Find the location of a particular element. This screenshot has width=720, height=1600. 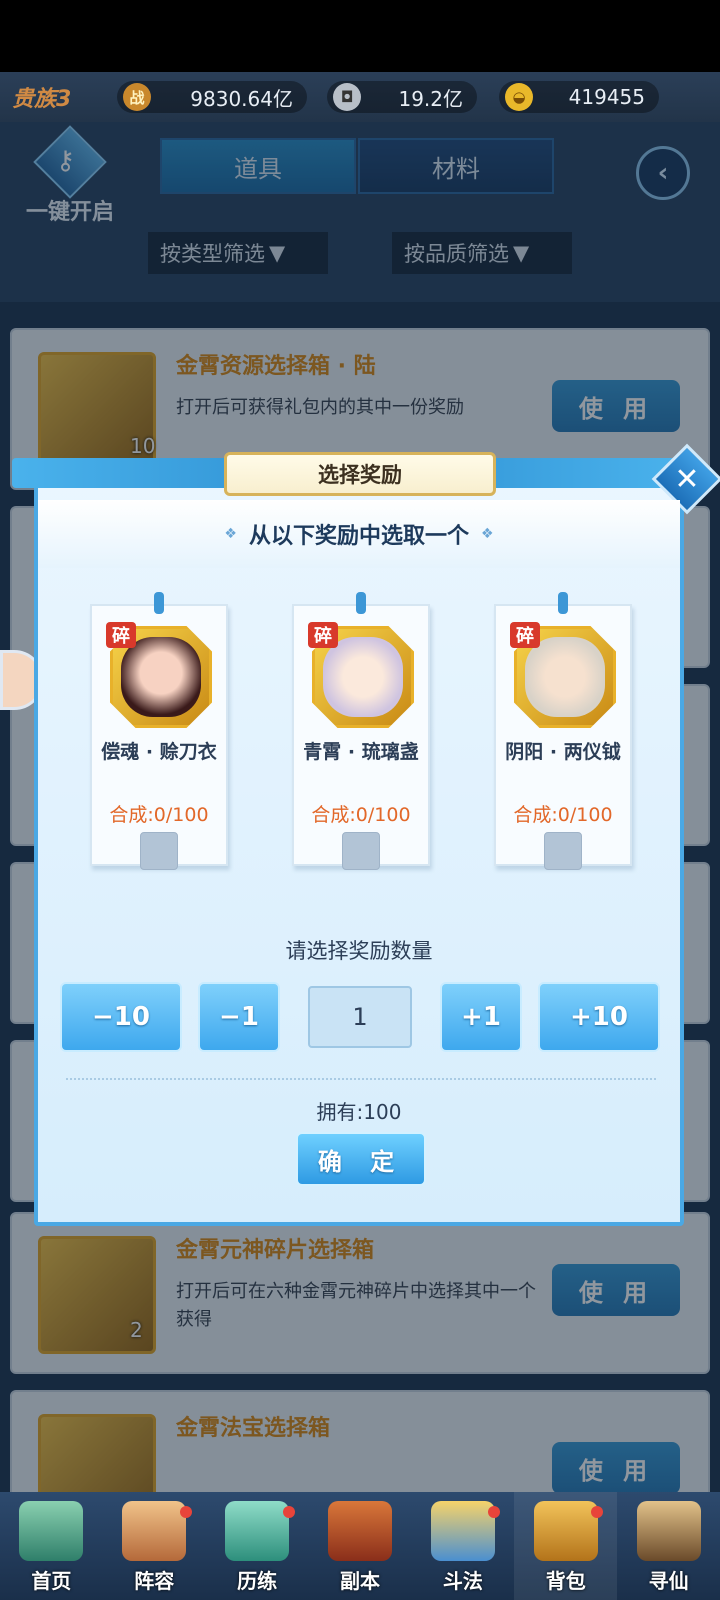

coin-value: 19.2亿 is located at coordinates (430, 98).